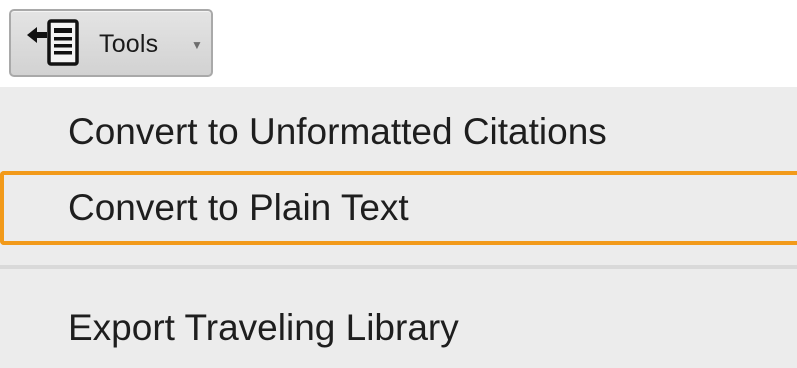 Image resolution: width=797 pixels, height=368 pixels. I want to click on menu-item-label: Convert to Unformatted Citations, so click(337, 131).